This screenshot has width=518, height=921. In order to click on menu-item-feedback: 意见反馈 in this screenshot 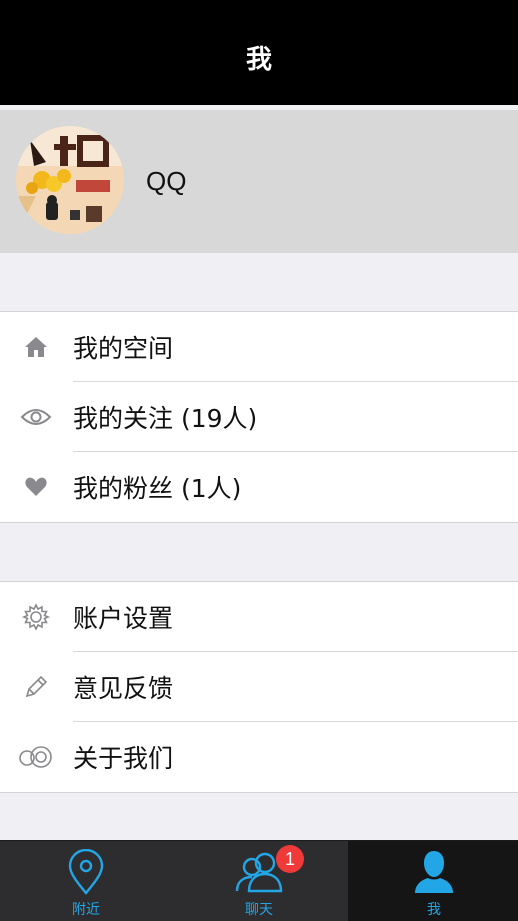, I will do `click(259, 687)`.